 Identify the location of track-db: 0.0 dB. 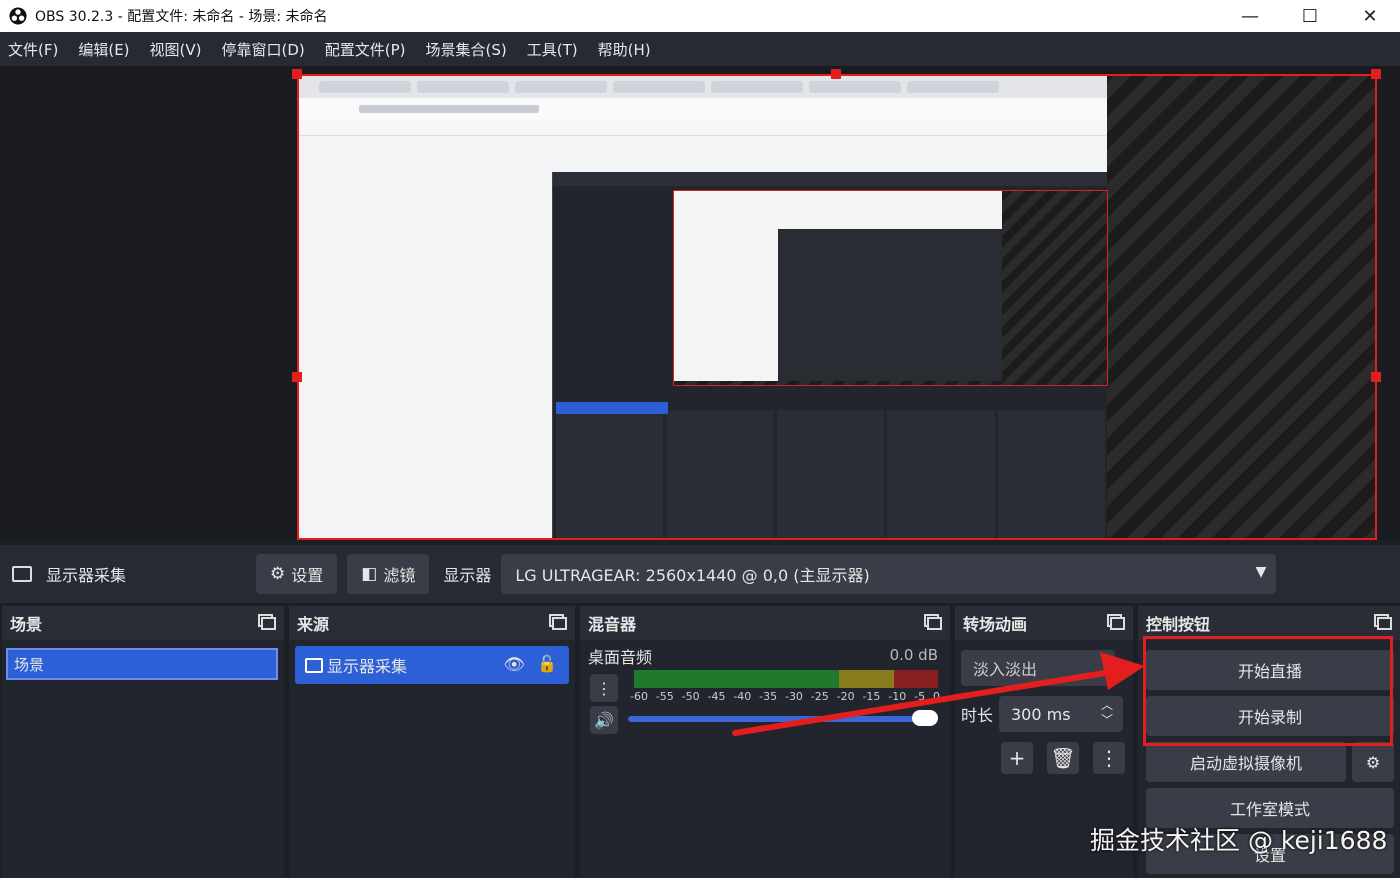
(913, 655).